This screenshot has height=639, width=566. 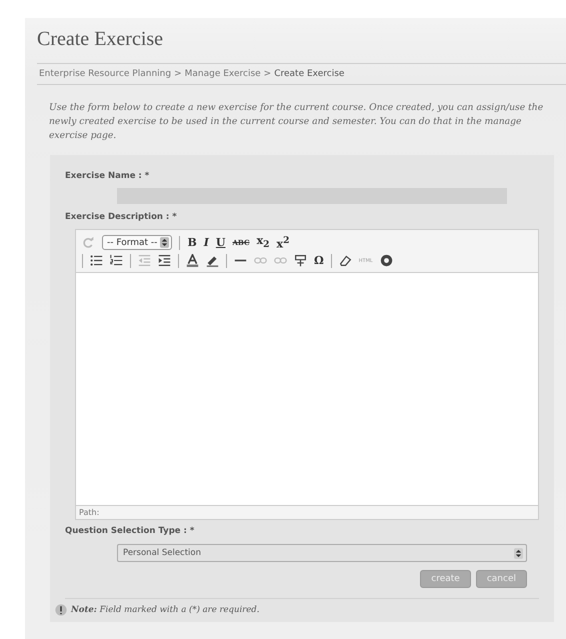 What do you see at coordinates (322, 553) in the screenshot?
I see `selection-type-dropdown: Personal Selection` at bounding box center [322, 553].